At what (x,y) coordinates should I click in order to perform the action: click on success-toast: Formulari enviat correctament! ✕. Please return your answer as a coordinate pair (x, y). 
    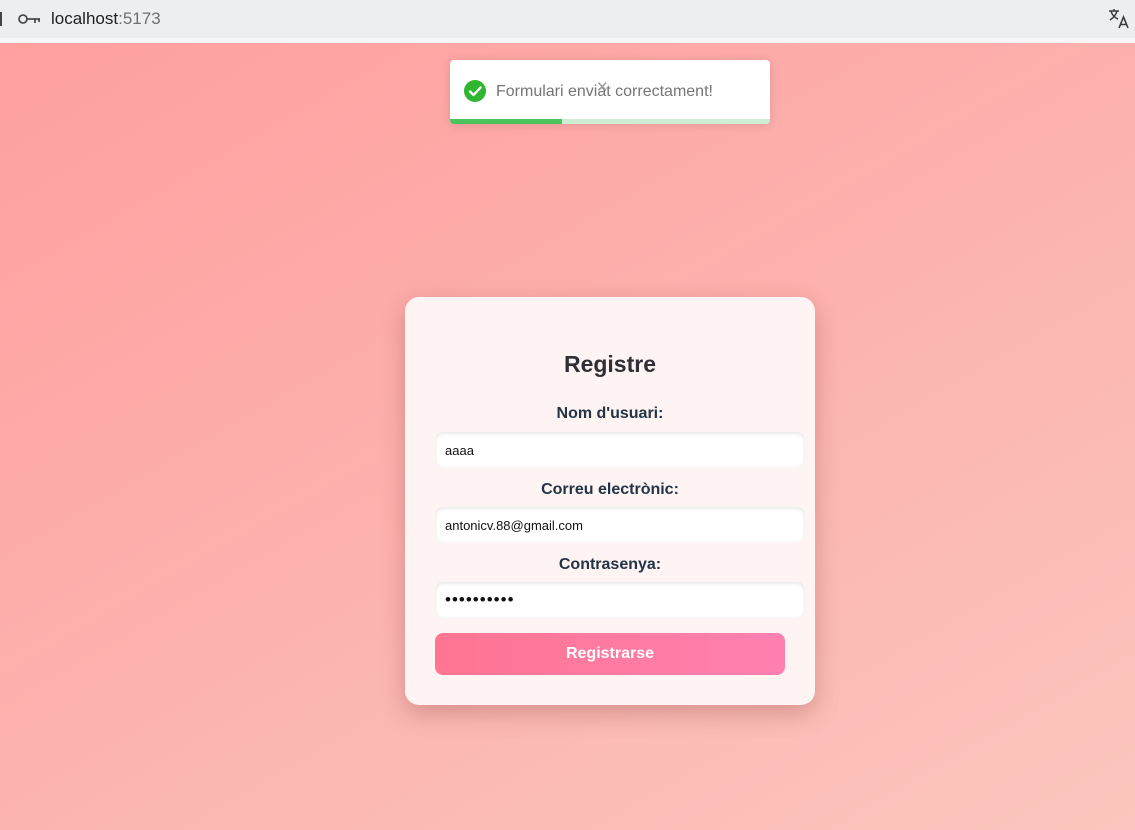
    Looking at the image, I should click on (610, 92).